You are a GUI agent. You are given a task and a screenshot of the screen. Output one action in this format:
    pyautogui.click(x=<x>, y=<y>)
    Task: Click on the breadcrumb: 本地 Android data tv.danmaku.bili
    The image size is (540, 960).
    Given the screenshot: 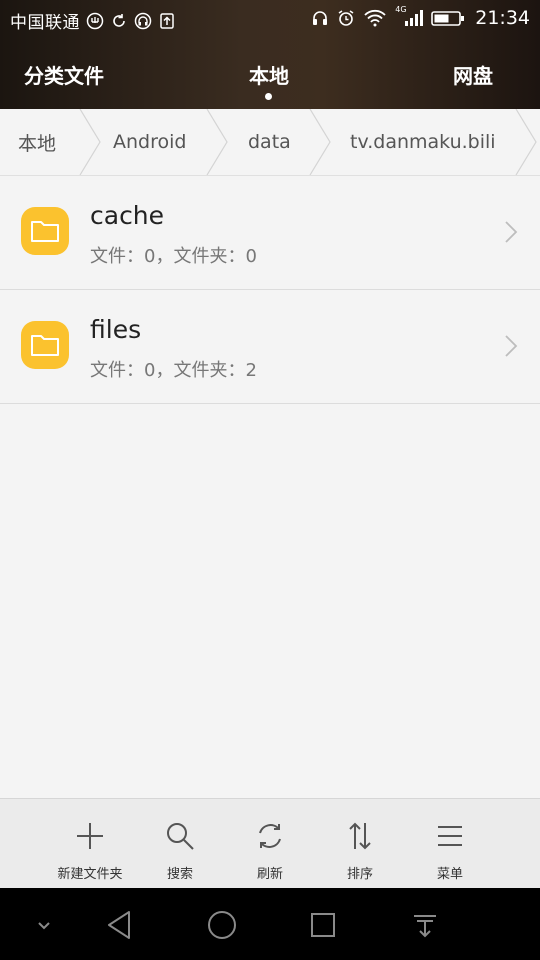 What is the action you would take?
    pyautogui.click(x=270, y=142)
    